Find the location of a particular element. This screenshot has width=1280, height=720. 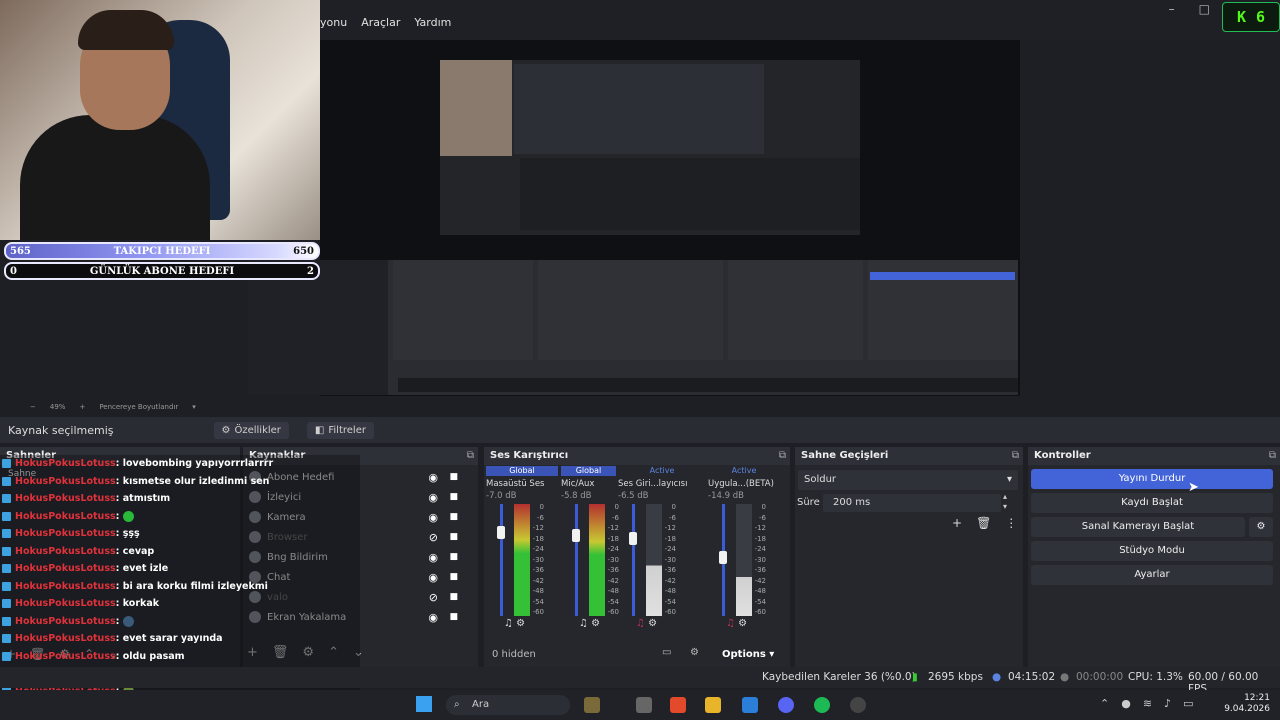

discord-icon is located at coordinates (786, 705).